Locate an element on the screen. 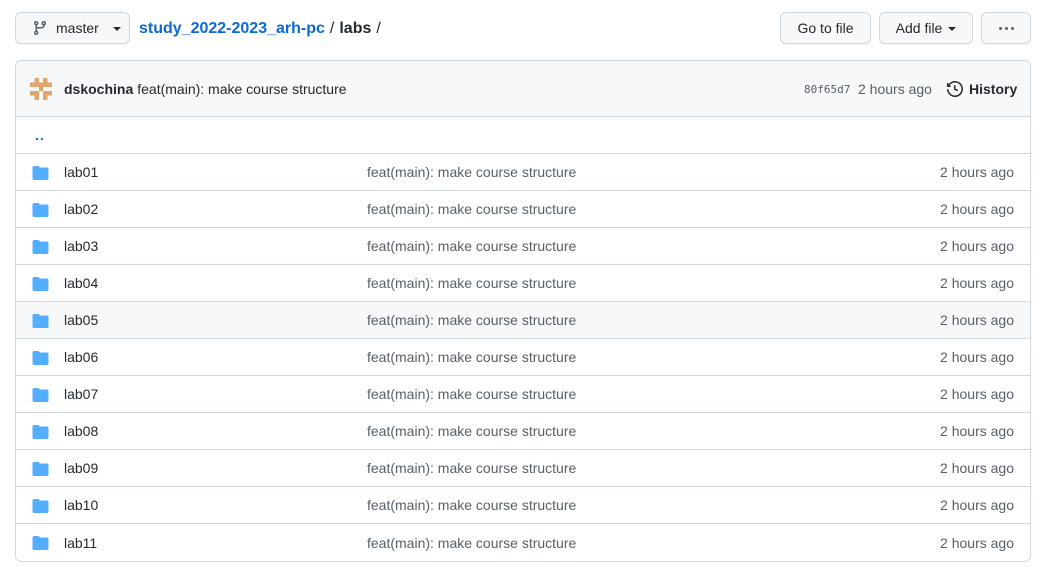 The height and width of the screenshot is (586, 1052). history-link: History is located at coordinates (982, 89).